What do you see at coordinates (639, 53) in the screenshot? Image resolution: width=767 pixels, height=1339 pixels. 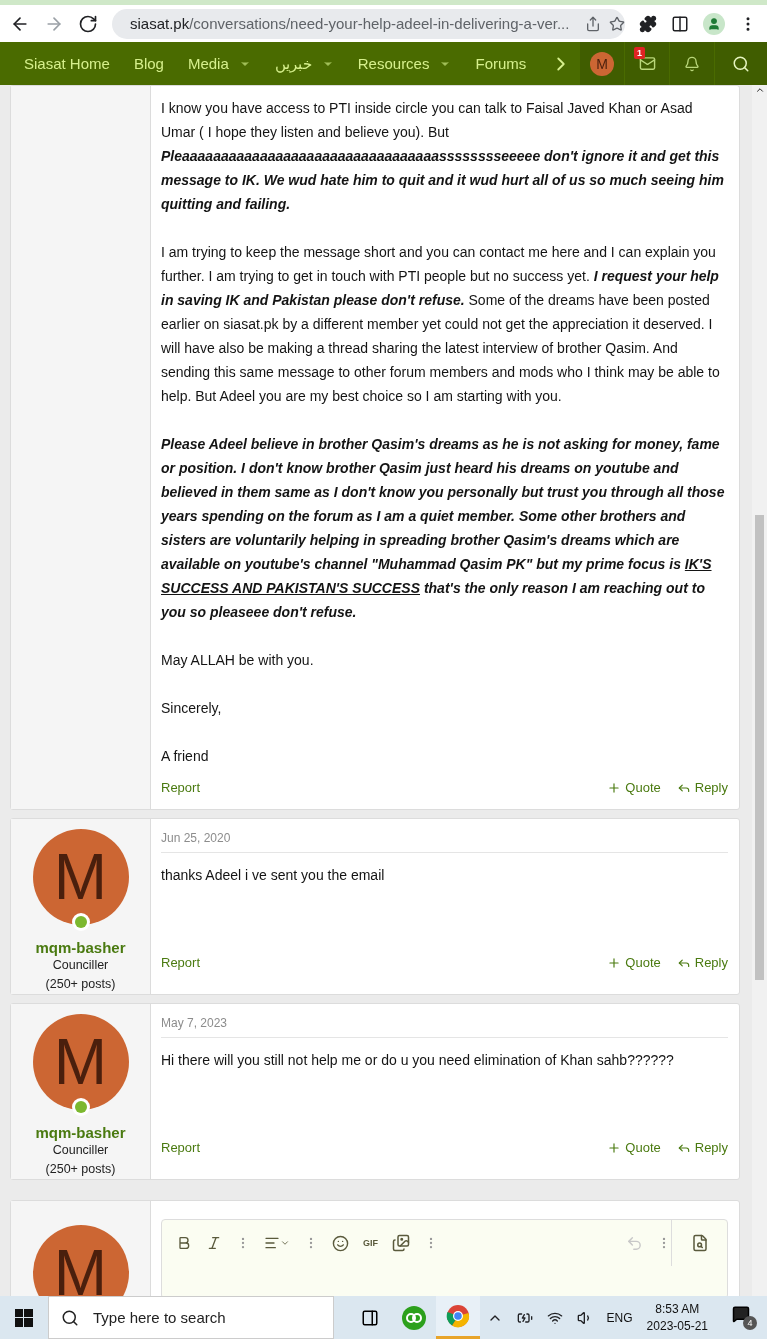 I see `unread-badge: 1` at bounding box center [639, 53].